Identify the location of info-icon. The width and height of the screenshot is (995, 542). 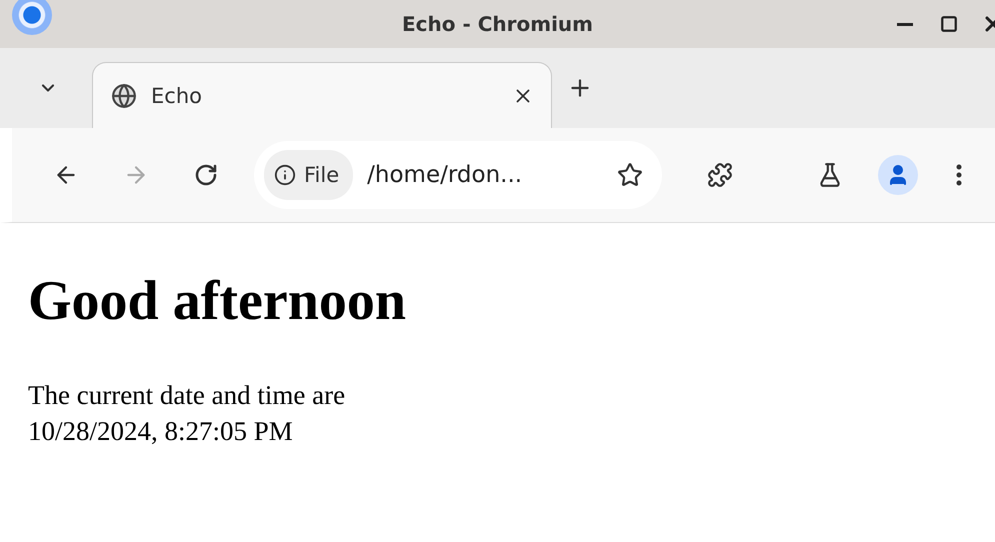
(285, 175).